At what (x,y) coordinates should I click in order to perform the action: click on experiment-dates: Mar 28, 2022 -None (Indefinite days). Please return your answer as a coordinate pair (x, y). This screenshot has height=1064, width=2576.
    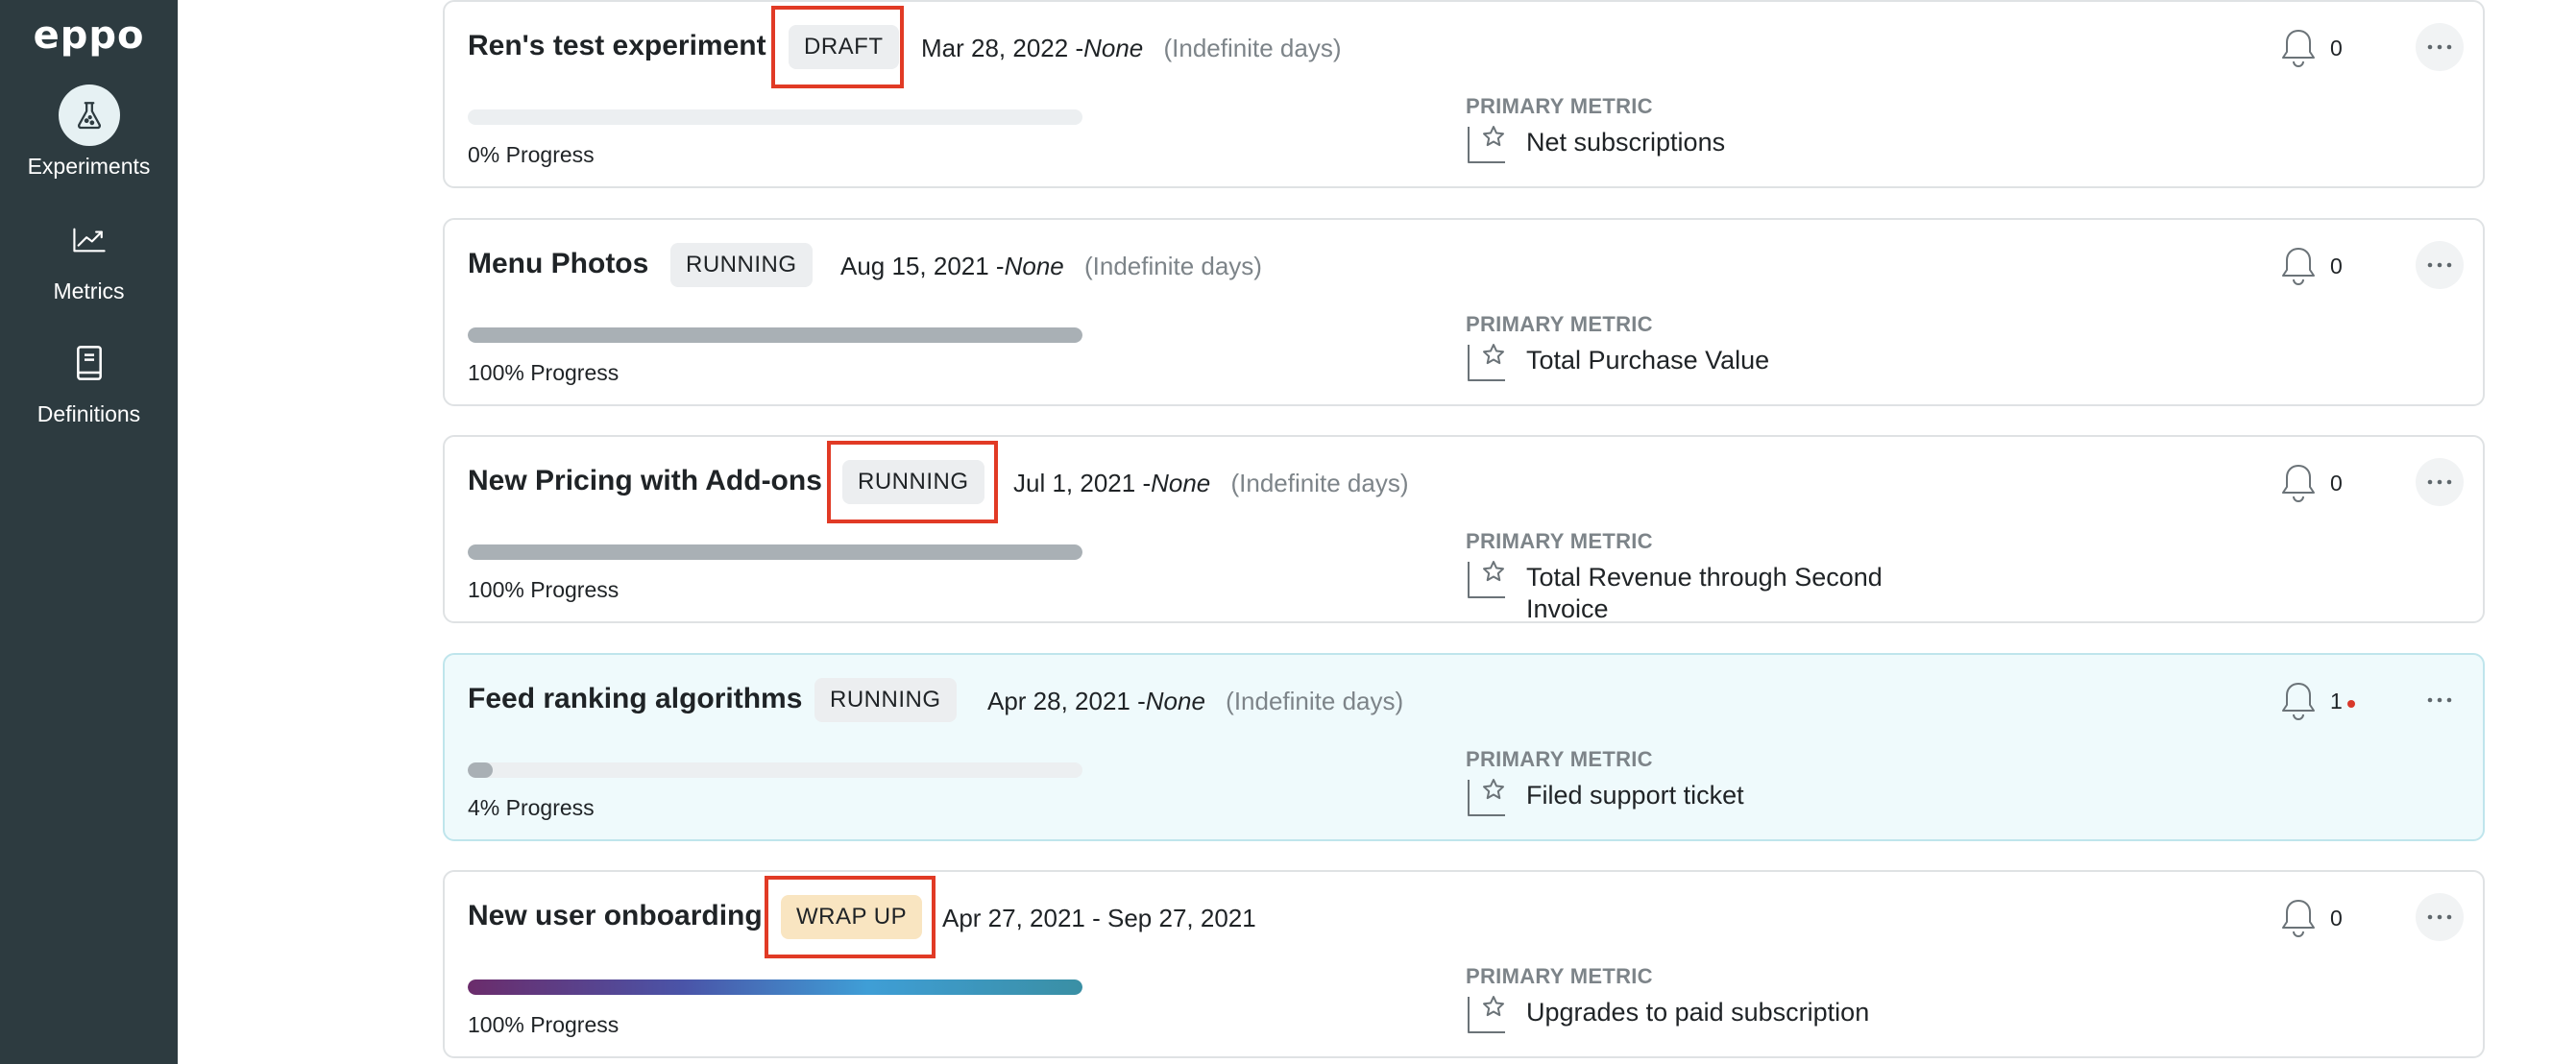
    Looking at the image, I should click on (1131, 48).